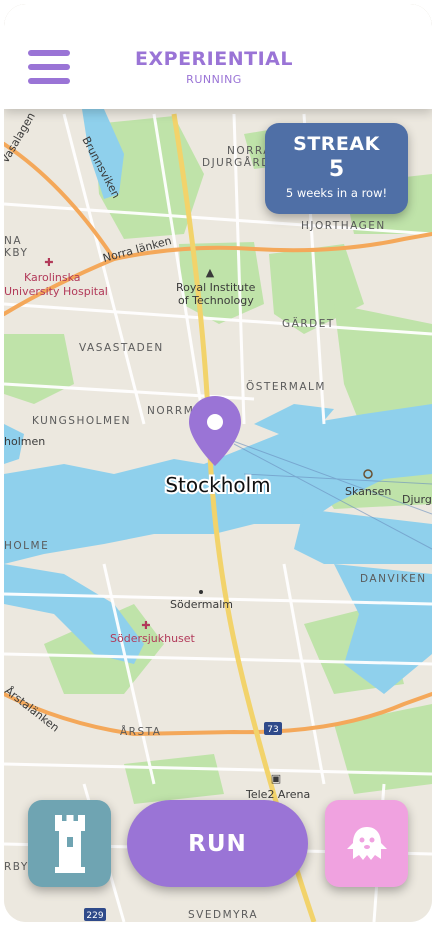 The width and height of the screenshot is (436, 926). Describe the element at coordinates (153, 638) in the screenshot. I see `label-sodersjukhuset: Södersjukhuset` at that location.